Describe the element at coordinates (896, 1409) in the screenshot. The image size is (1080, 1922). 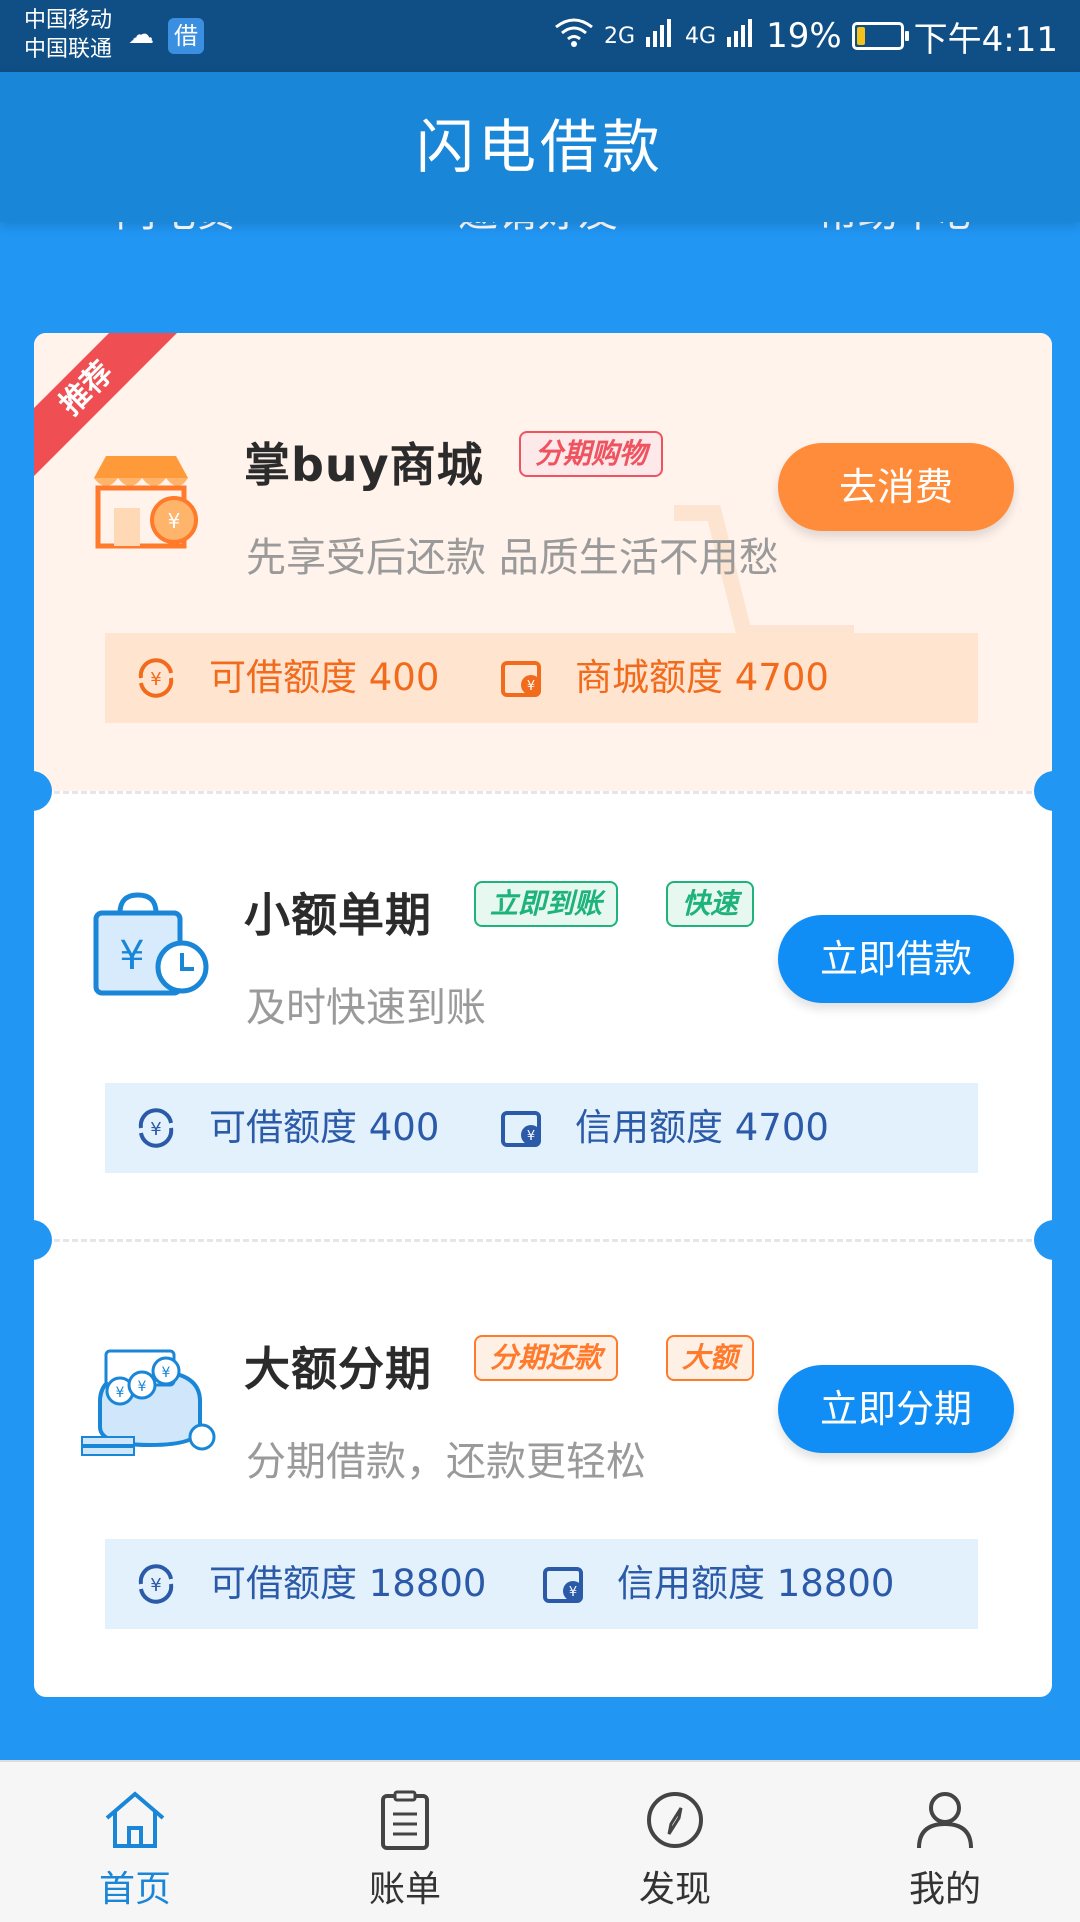
I see `installment-now-button: 立即分期` at that location.